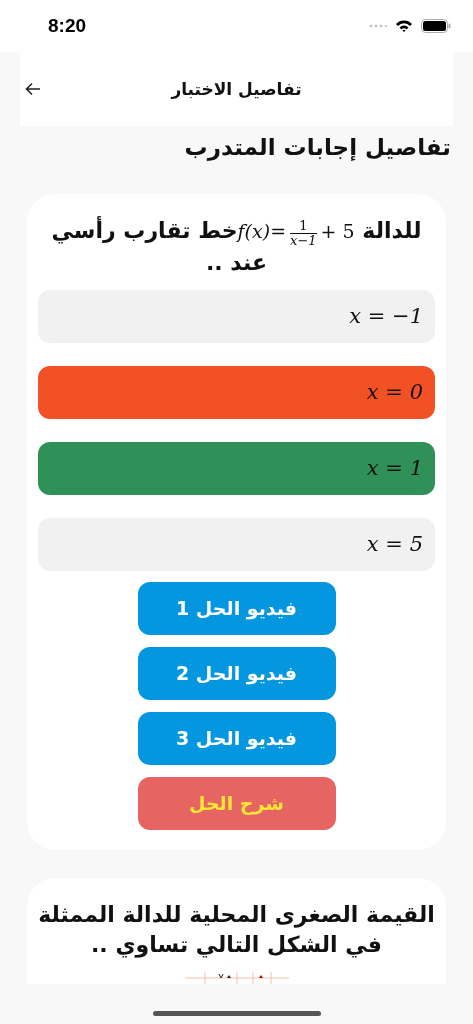  What do you see at coordinates (236, 803) in the screenshot?
I see `explanation-button: شرح الحل` at bounding box center [236, 803].